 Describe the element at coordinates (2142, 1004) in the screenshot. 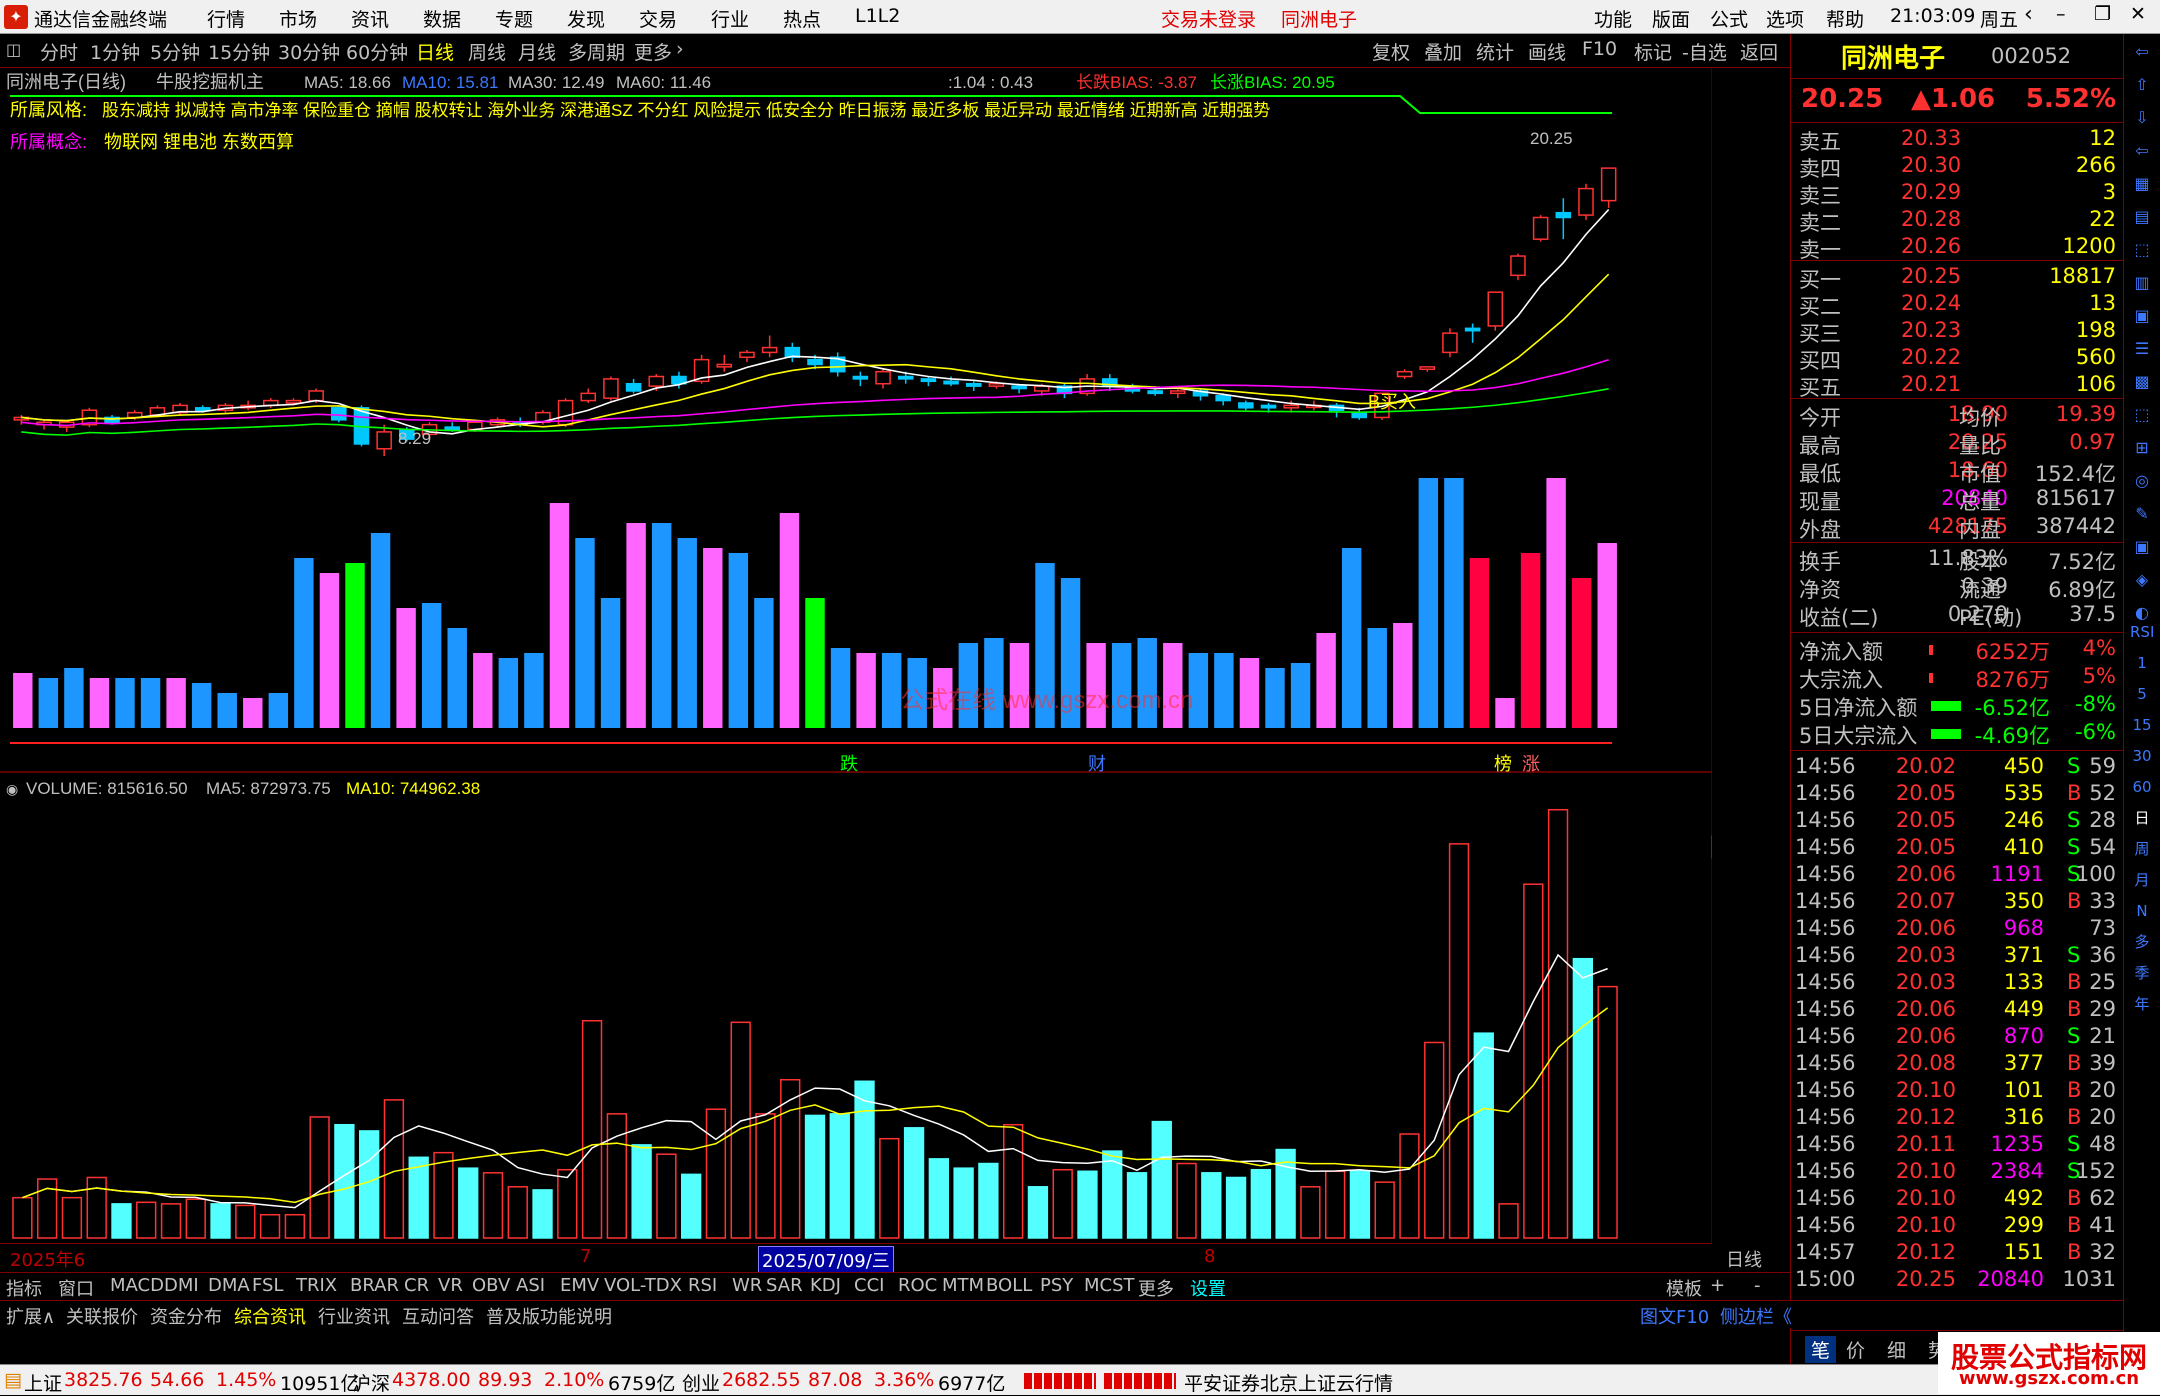

I see `sidebar-period-12: 年` at that location.